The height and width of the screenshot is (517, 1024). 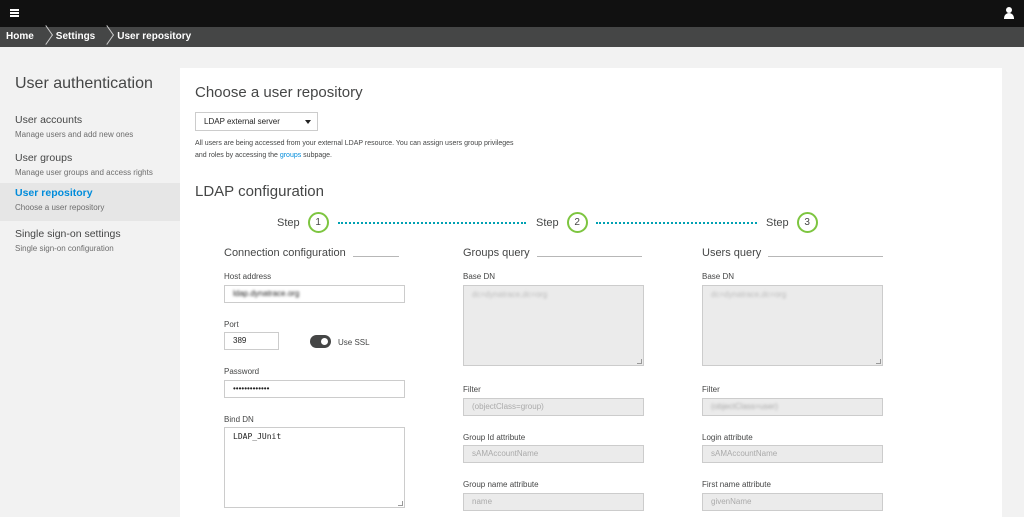 I want to click on users-query-title: Users query, so click(x=732, y=253).